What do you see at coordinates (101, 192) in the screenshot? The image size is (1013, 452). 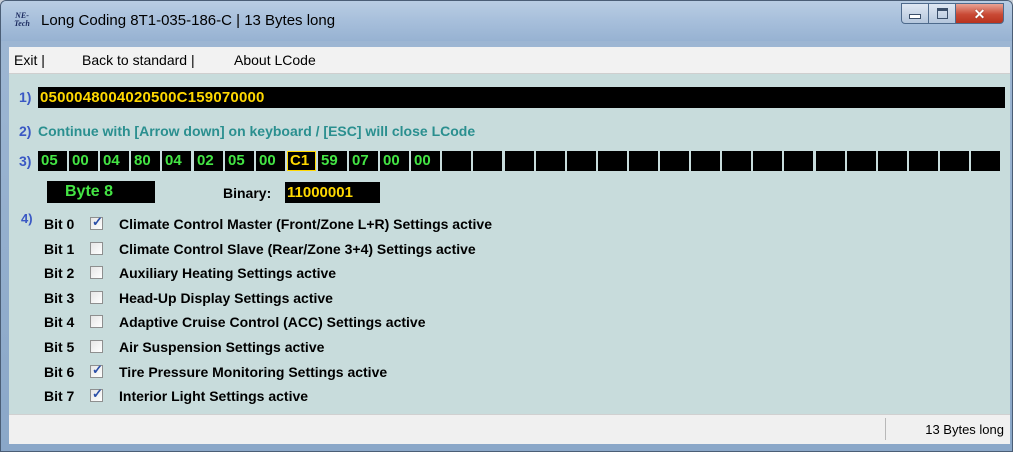 I see `selected-byte-label: Byte 8` at bounding box center [101, 192].